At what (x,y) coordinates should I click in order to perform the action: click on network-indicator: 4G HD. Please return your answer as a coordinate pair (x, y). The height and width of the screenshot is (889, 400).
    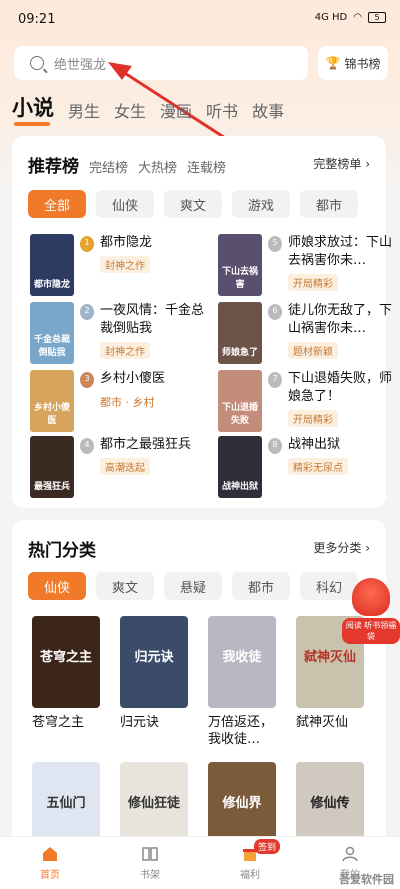
    Looking at the image, I should click on (331, 17).